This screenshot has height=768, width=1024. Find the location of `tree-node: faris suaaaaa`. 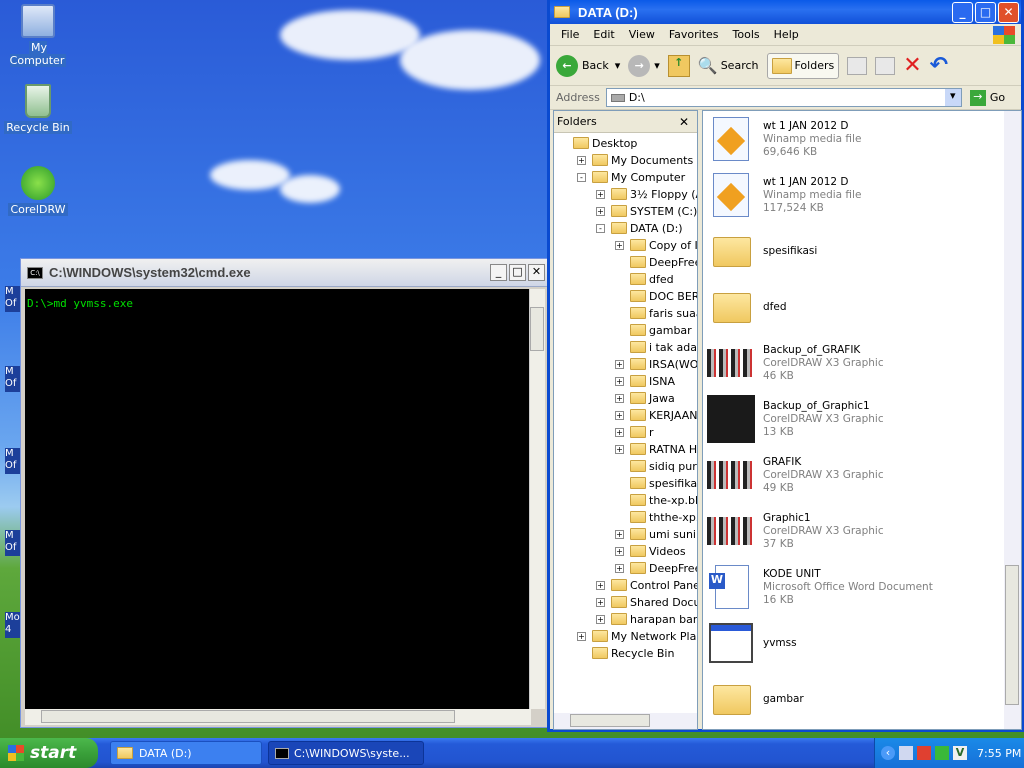

tree-node: faris suaaaaa is located at coordinates (656, 313).